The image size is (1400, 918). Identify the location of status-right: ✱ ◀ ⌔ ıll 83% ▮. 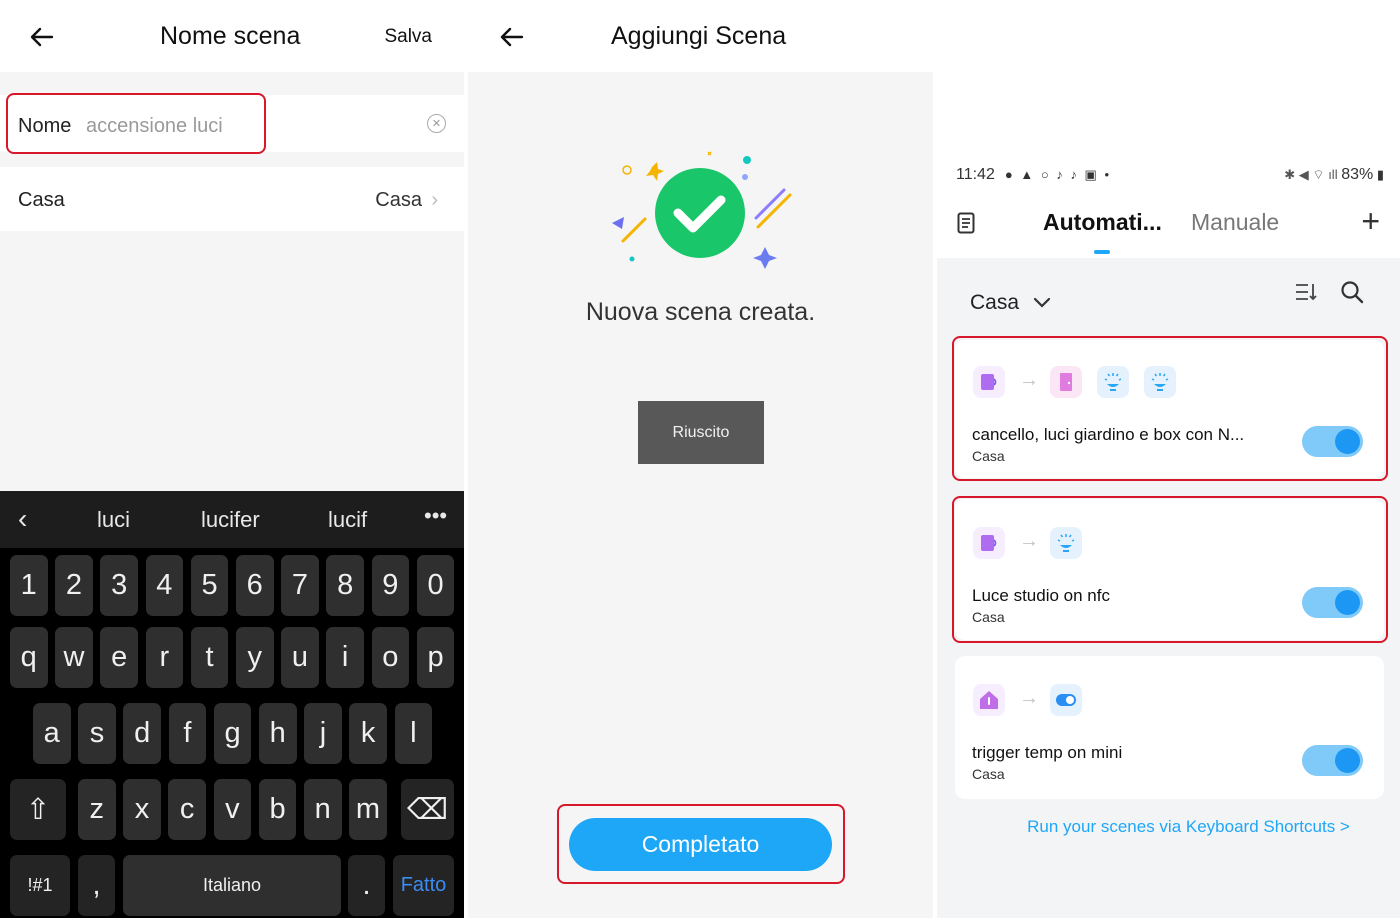
(1334, 174).